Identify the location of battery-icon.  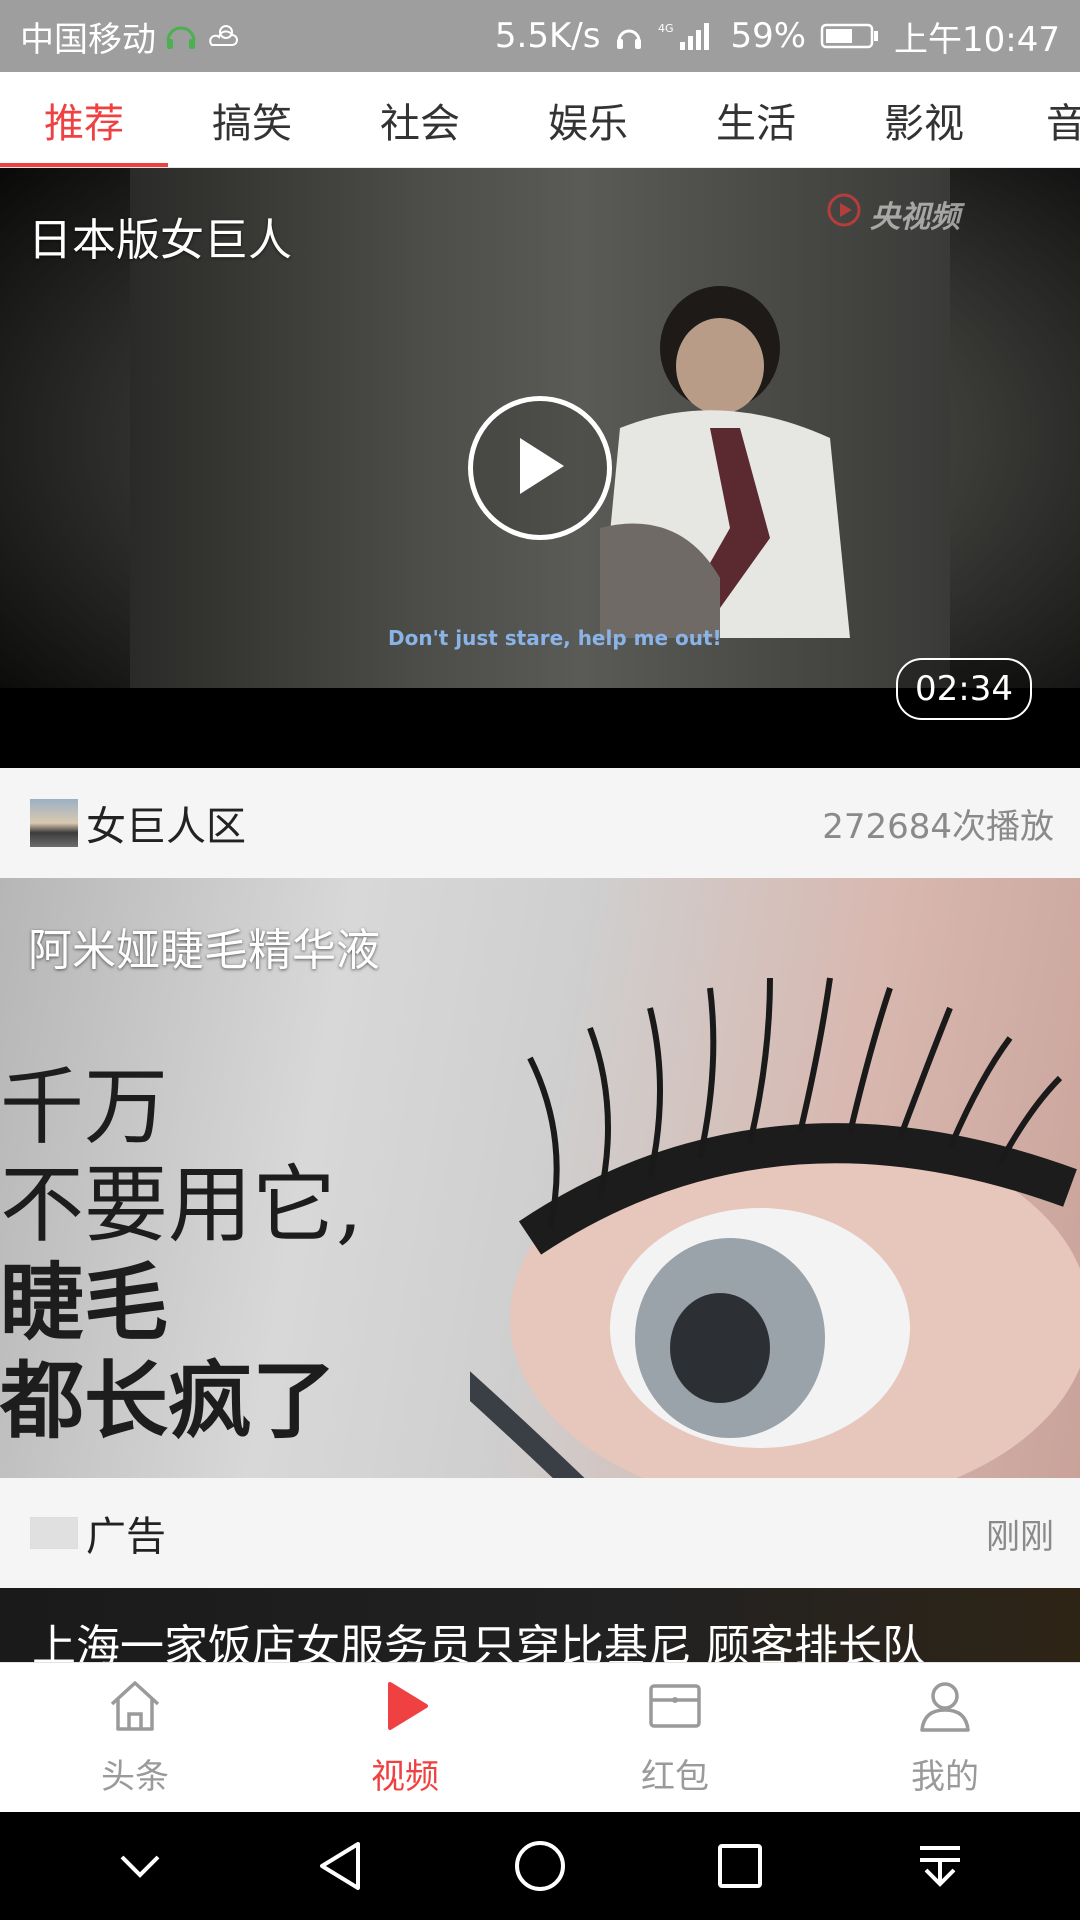
(850, 36).